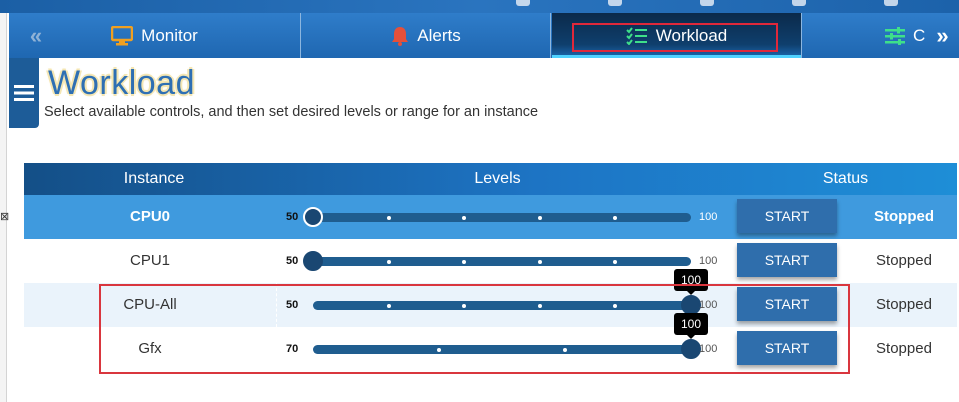 The image size is (959, 402). What do you see at coordinates (479, 6) in the screenshot?
I see `top-strip` at bounding box center [479, 6].